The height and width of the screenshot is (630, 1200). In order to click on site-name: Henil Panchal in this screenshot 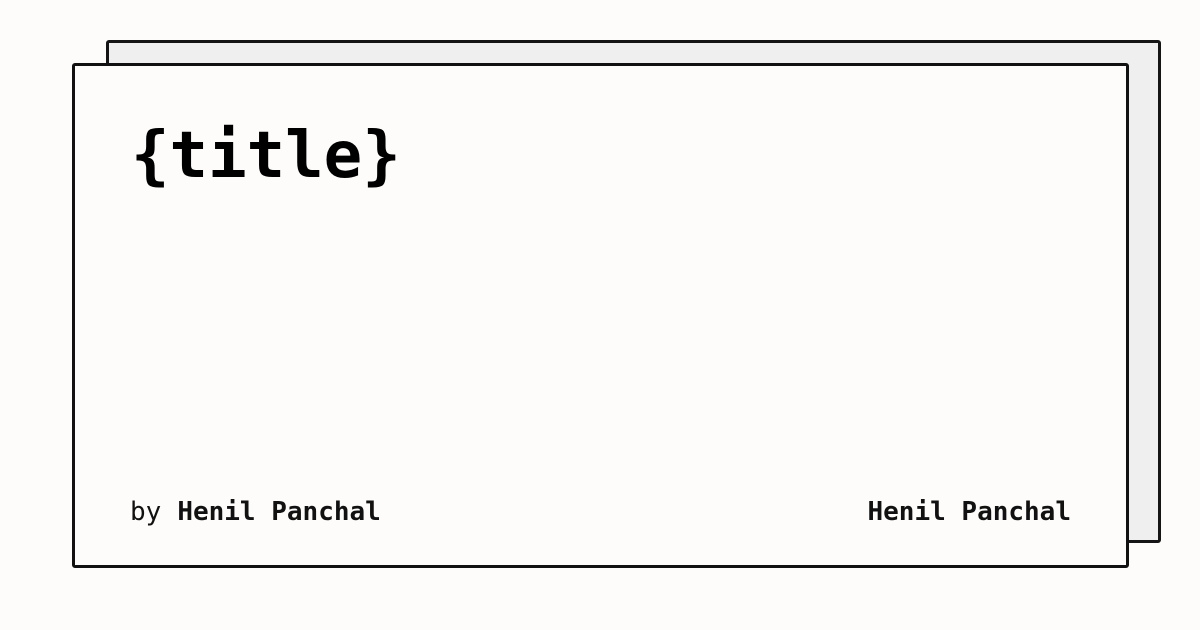, I will do `click(969, 512)`.